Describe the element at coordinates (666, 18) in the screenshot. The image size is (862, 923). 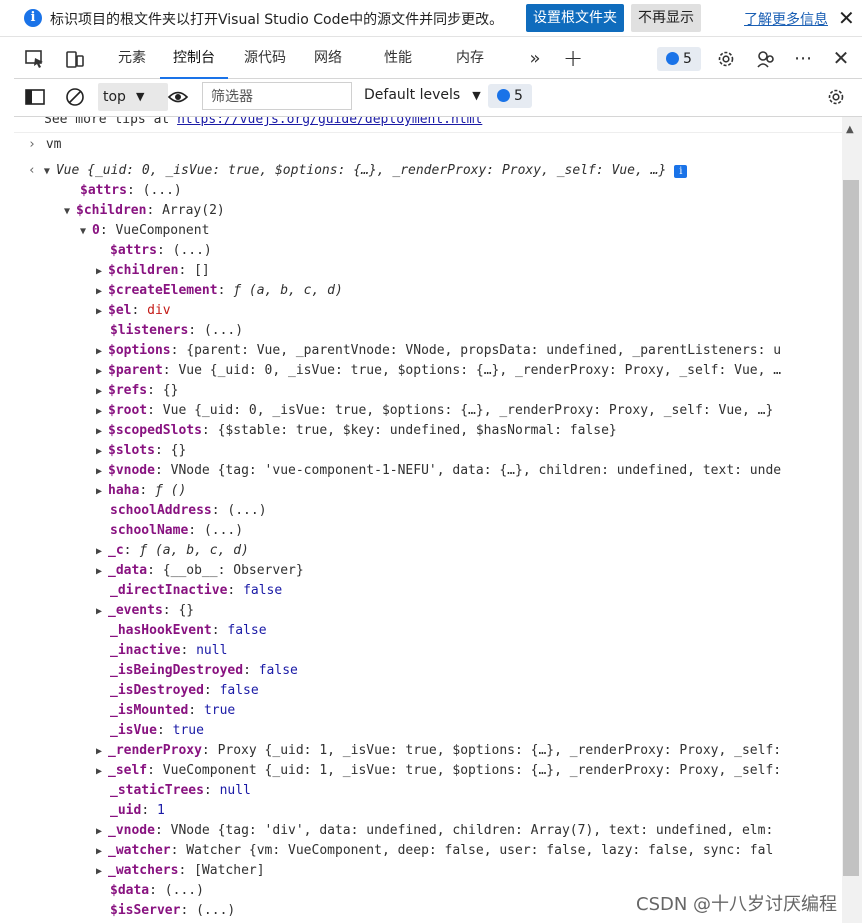
I see `dont-show-again-button: 不再显示` at that location.